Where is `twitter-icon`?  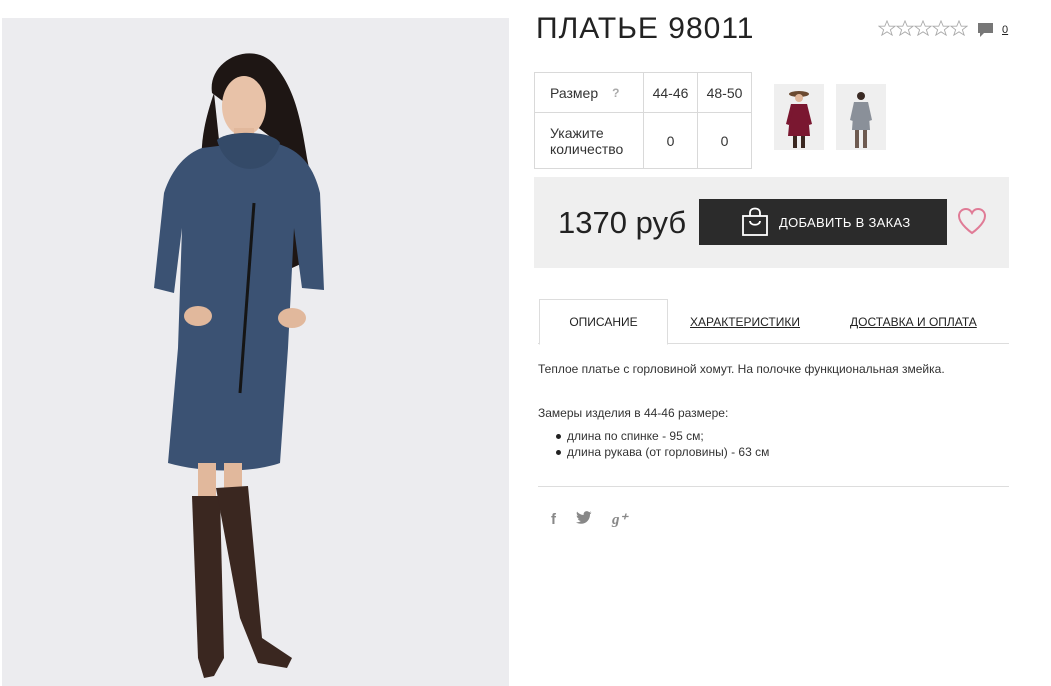
twitter-icon is located at coordinates (584, 519).